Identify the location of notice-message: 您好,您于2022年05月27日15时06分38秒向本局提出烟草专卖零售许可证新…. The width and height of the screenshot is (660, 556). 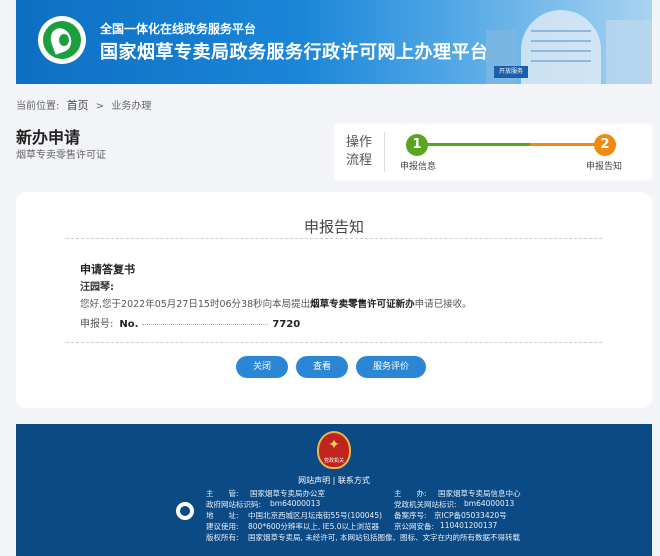
(276, 304).